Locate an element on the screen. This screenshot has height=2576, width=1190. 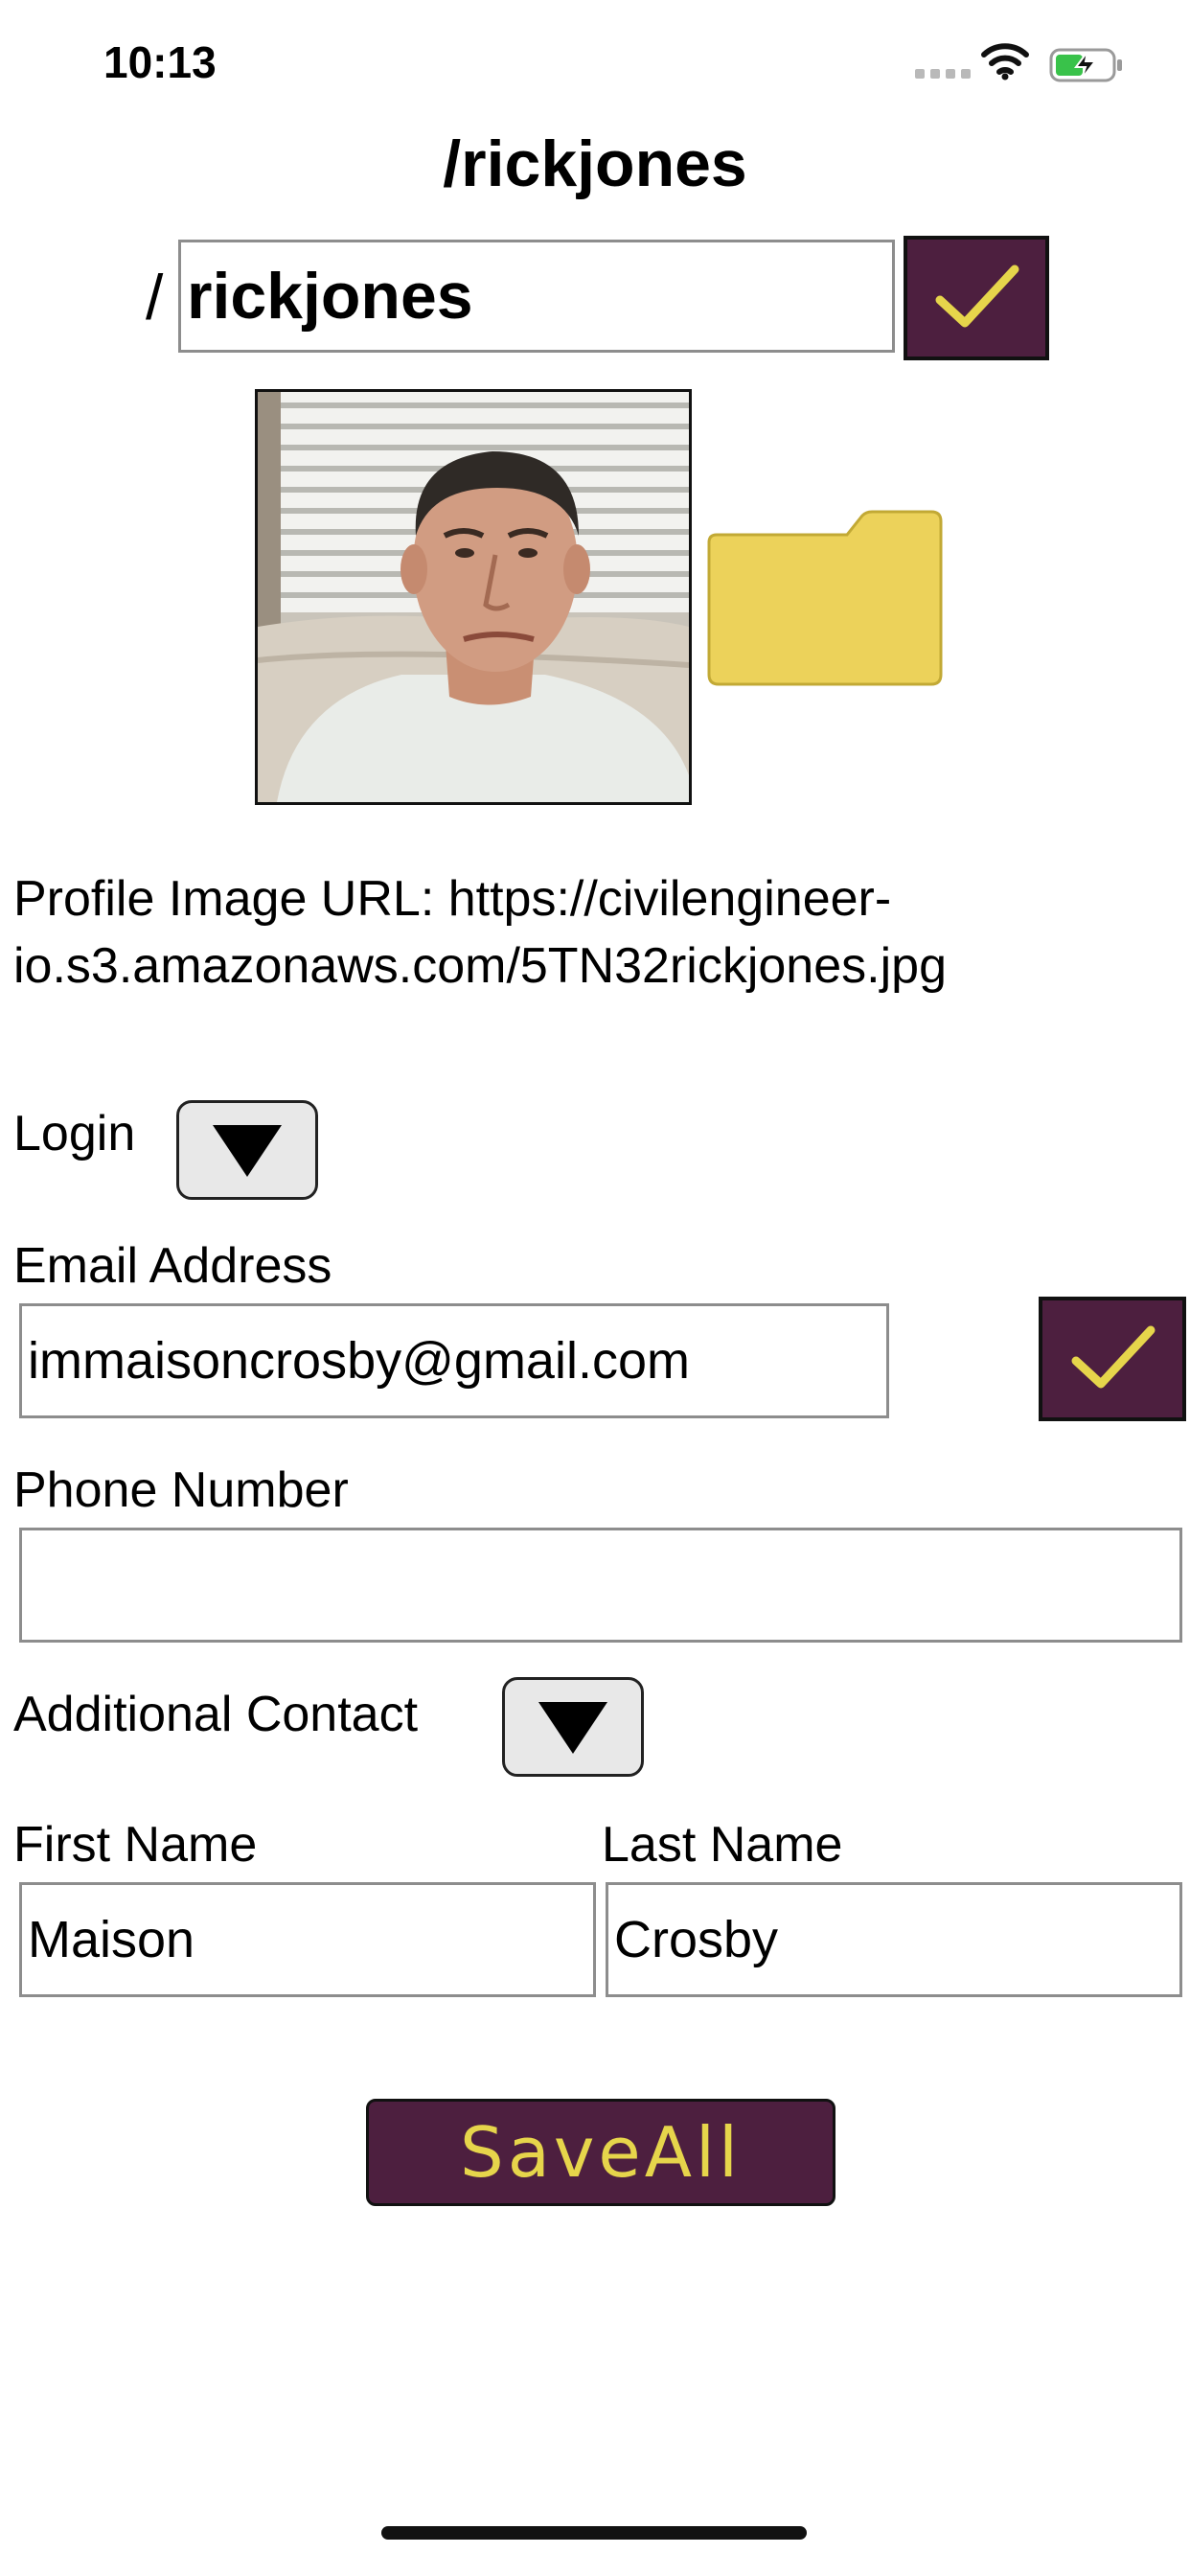
phone-label: Phone Number is located at coordinates (181, 1490).